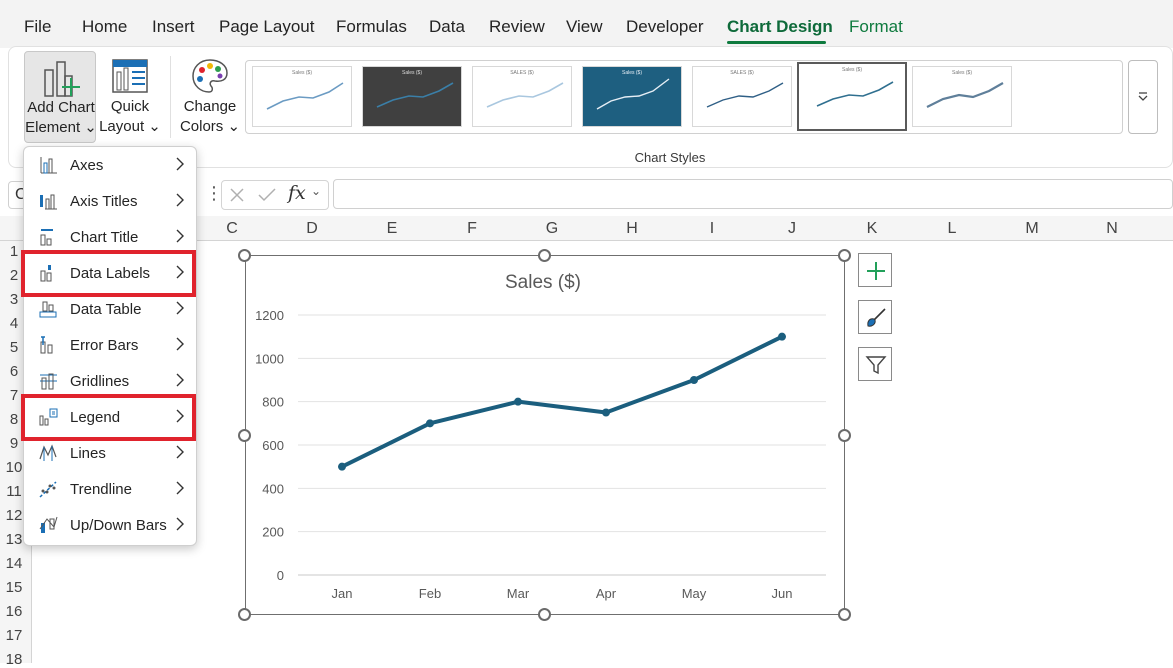  What do you see at coordinates (14, 611) in the screenshot?
I see `row-header-16: 16` at bounding box center [14, 611].